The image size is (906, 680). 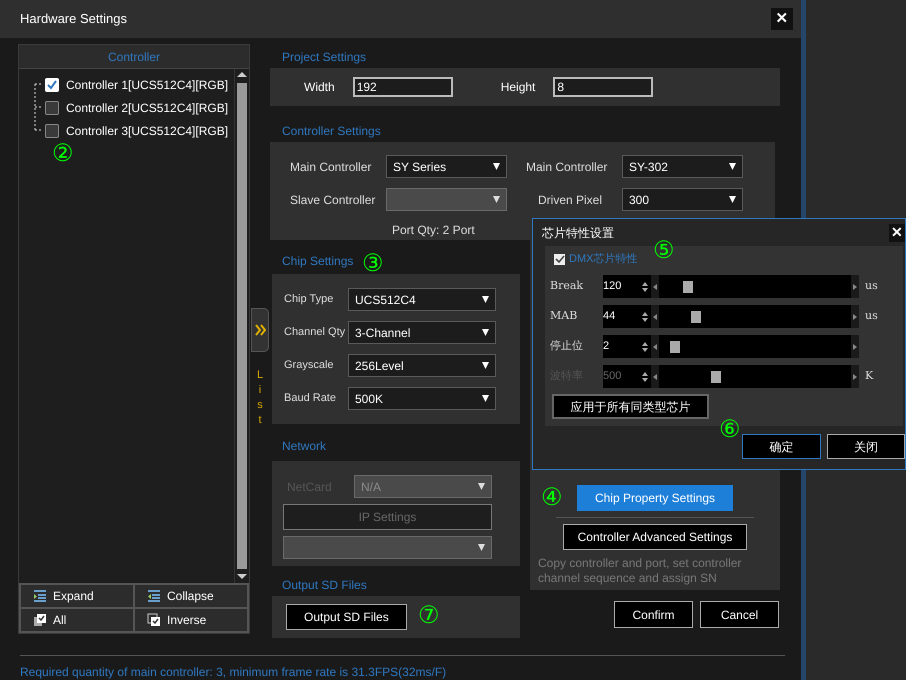 What do you see at coordinates (518, 87) in the screenshot?
I see `field-label: Height` at bounding box center [518, 87].